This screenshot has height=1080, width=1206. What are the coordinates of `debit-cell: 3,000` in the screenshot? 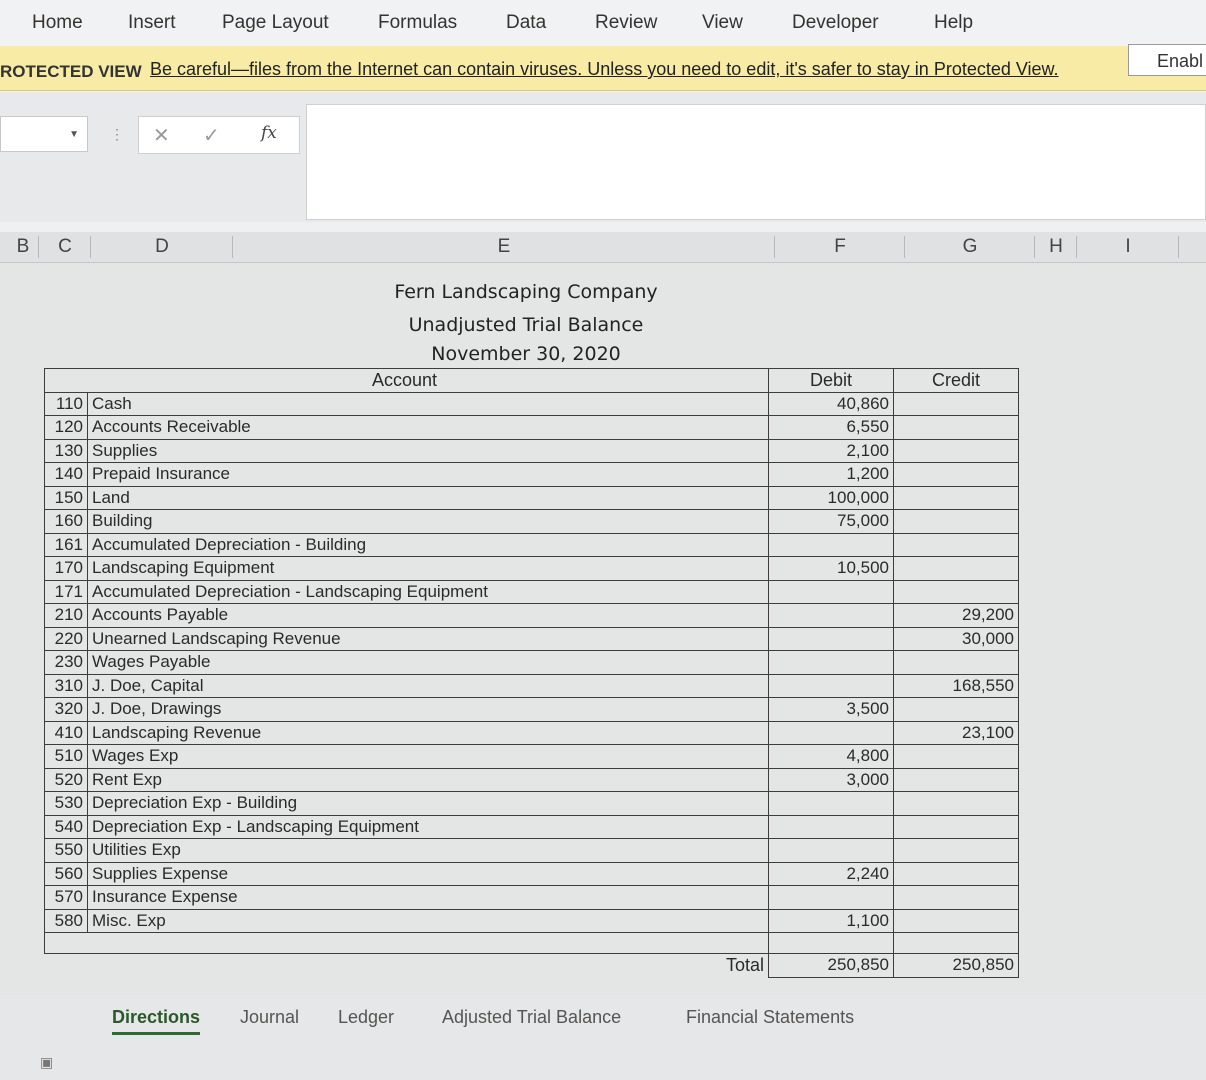 It's located at (831, 779).